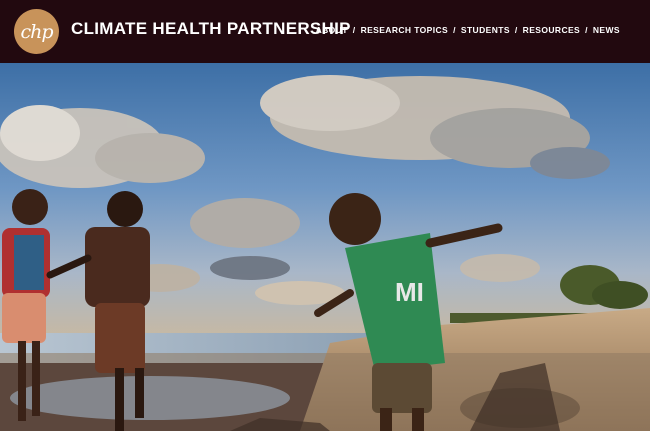  What do you see at coordinates (606, 30) in the screenshot?
I see `nav-item-news: NEWS` at bounding box center [606, 30].